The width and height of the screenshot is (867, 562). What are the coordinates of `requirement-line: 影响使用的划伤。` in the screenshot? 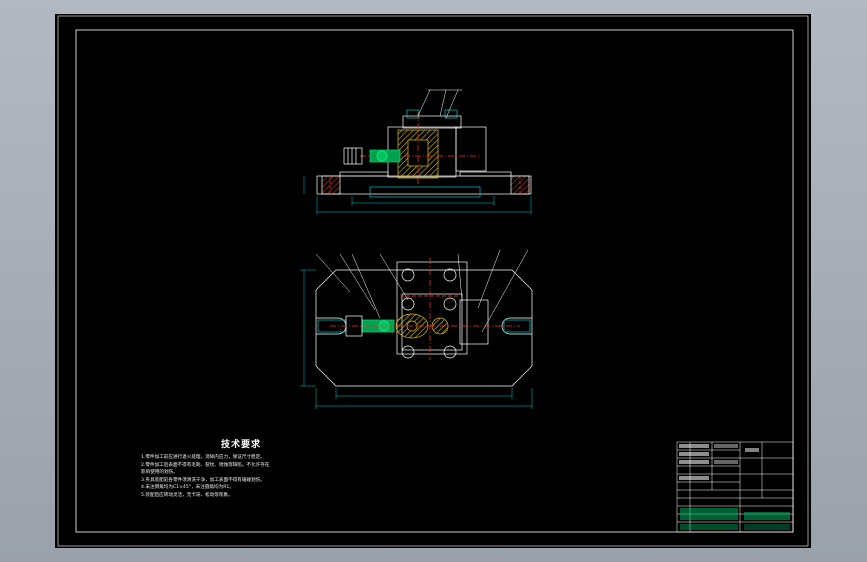 It's located at (159, 473).